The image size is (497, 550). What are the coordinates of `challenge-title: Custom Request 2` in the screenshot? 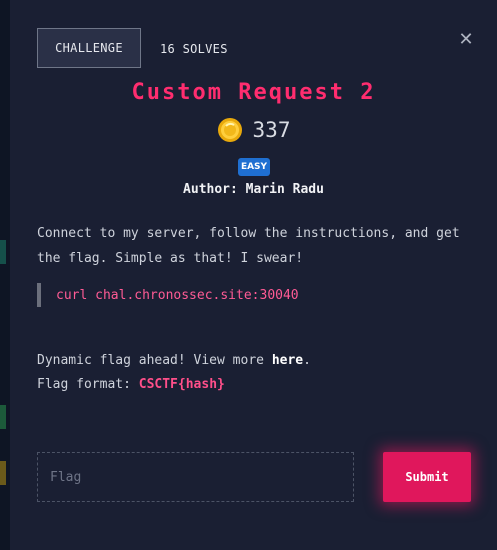 It's located at (253, 92).